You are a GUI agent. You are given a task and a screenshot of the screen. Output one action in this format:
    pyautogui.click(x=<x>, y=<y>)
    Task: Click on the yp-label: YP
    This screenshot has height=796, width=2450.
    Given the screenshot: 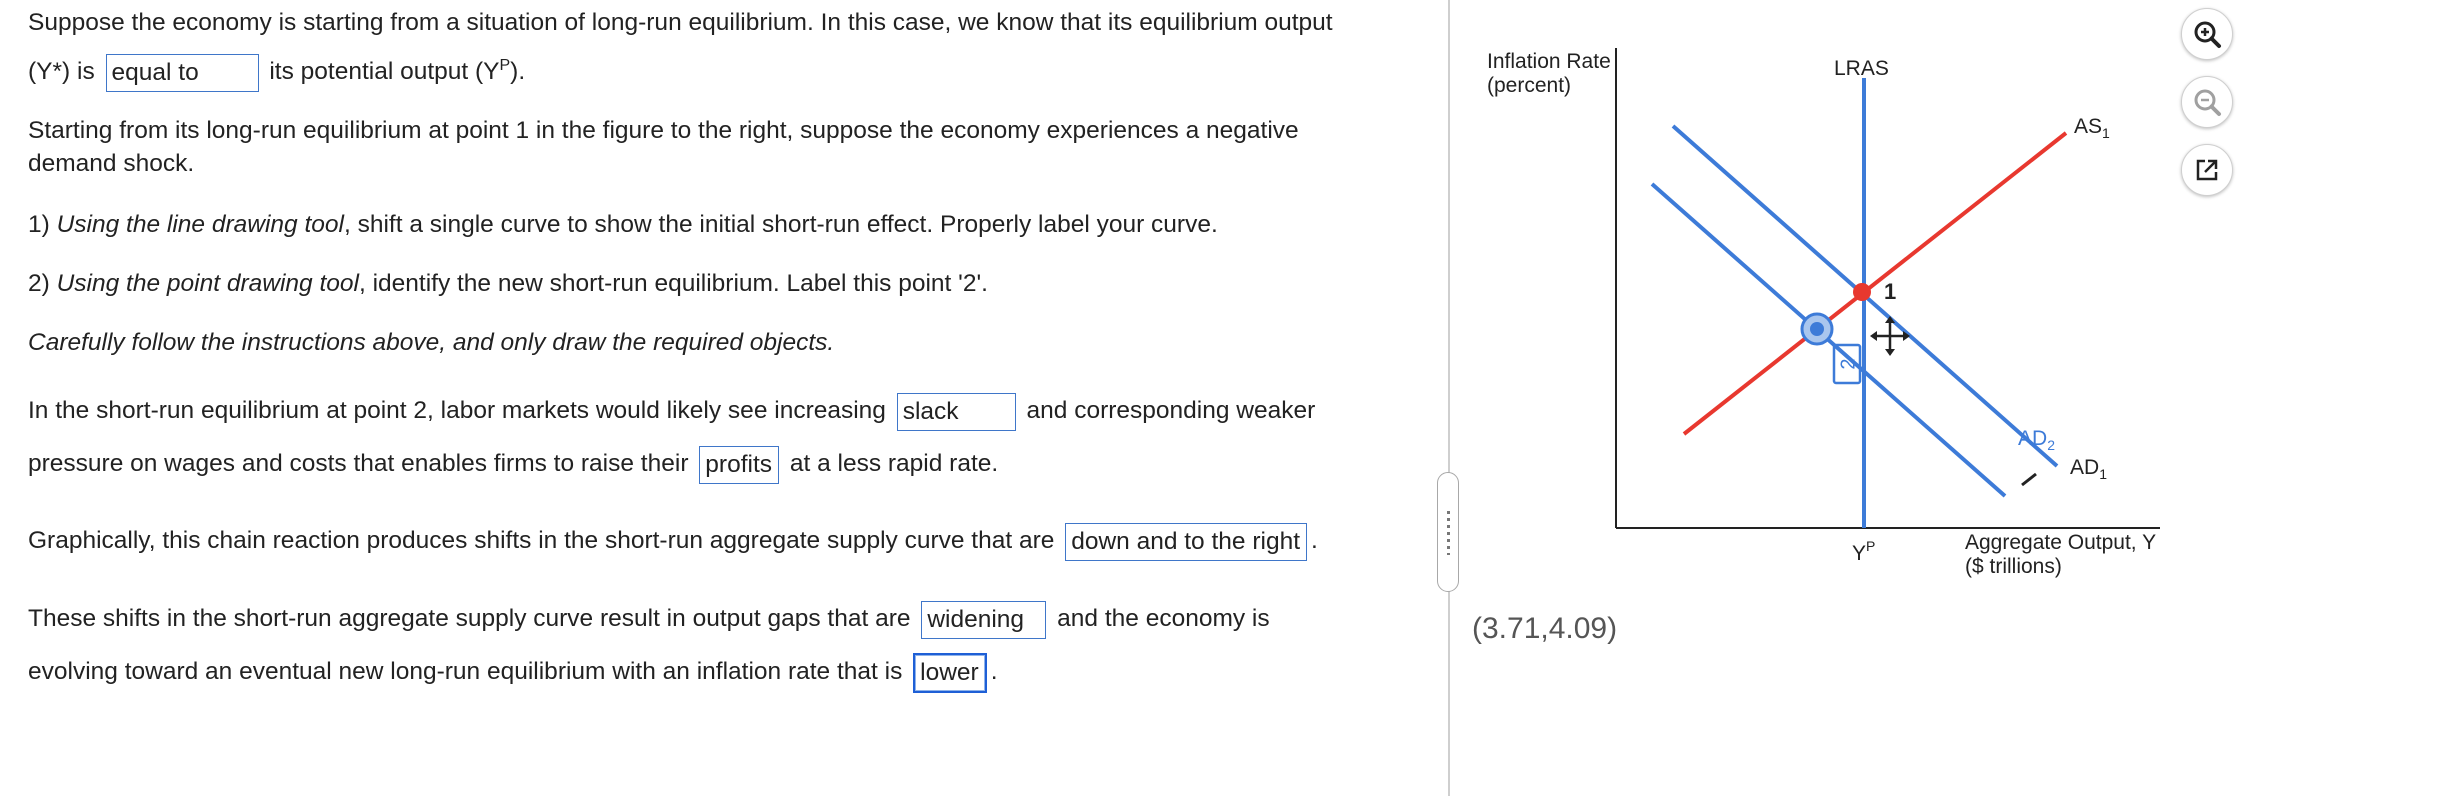 What is the action you would take?
    pyautogui.click(x=1863, y=551)
    